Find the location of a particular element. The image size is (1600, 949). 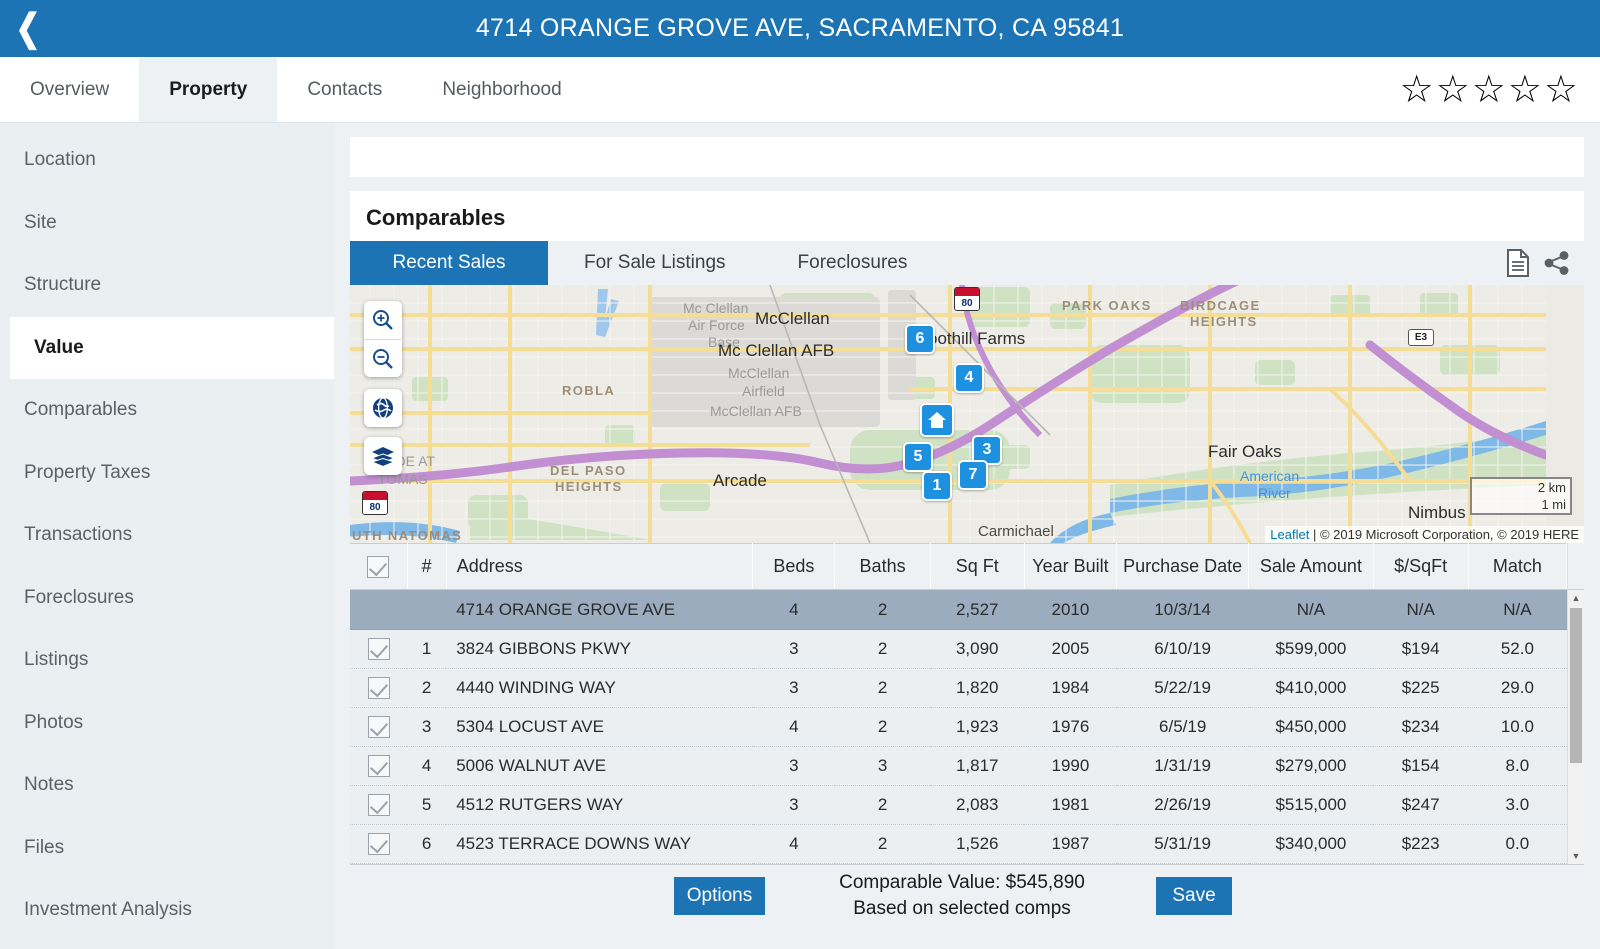

comparables-actions is located at coordinates (1538, 263).